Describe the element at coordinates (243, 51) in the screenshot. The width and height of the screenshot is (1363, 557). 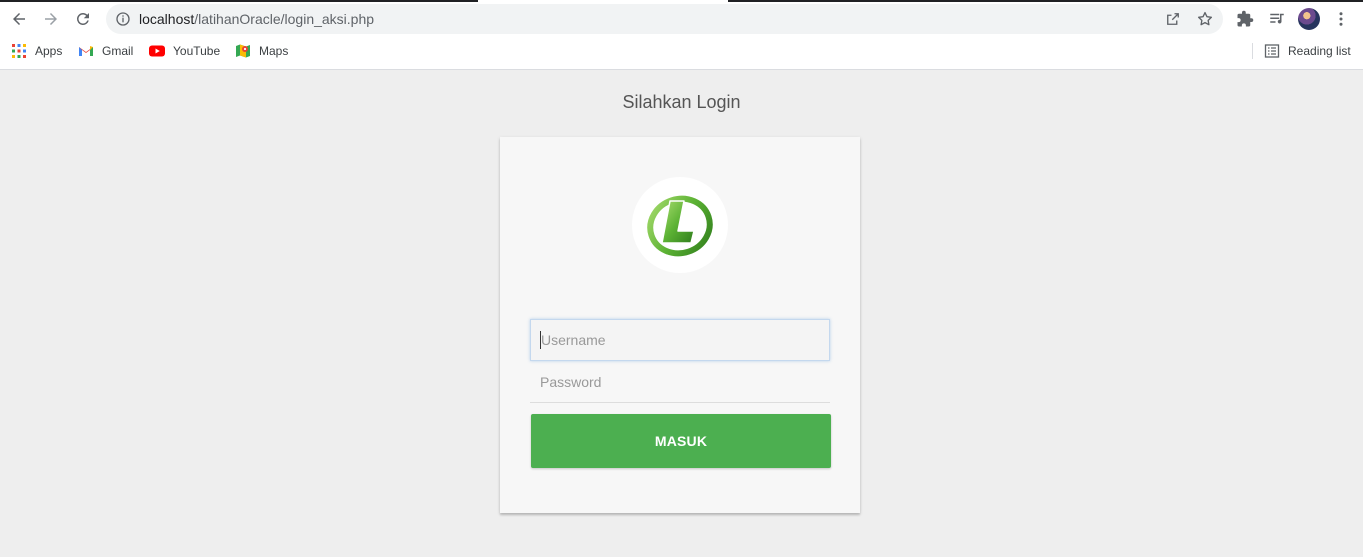
I see `maps-icon` at that location.